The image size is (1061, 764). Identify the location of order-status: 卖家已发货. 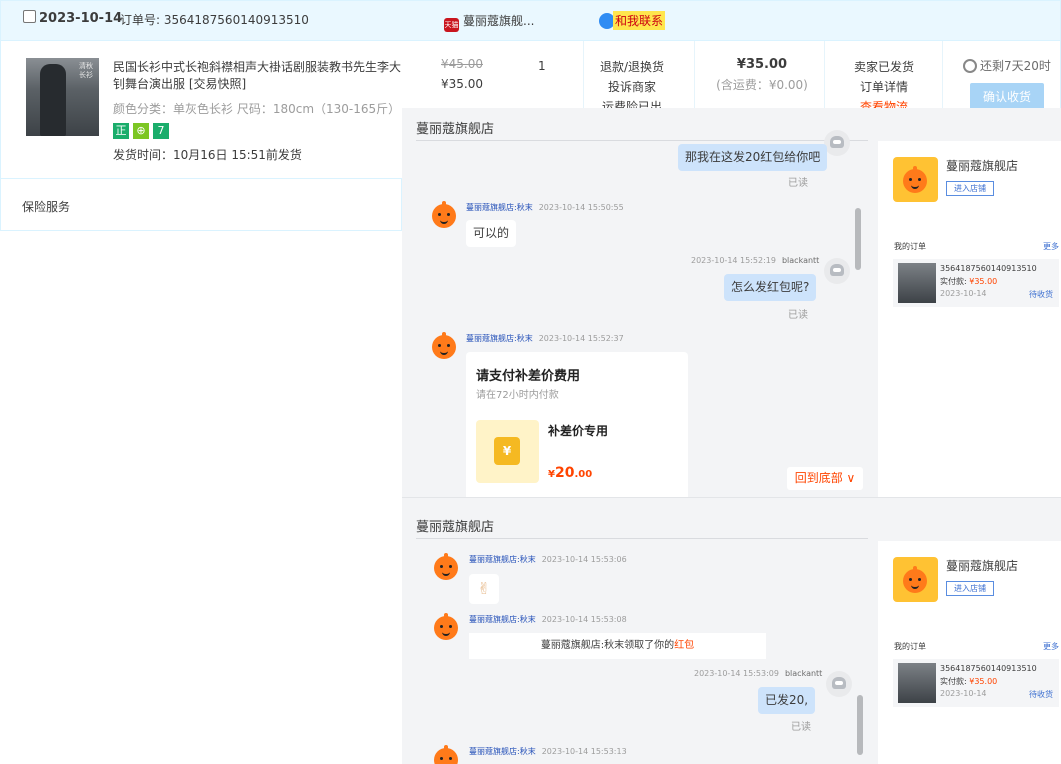
(883, 67).